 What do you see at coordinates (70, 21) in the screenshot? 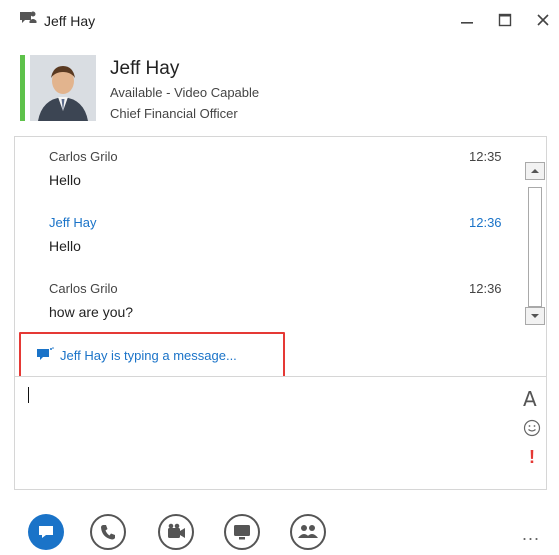
I see `window-title: Jeff Hay` at bounding box center [70, 21].